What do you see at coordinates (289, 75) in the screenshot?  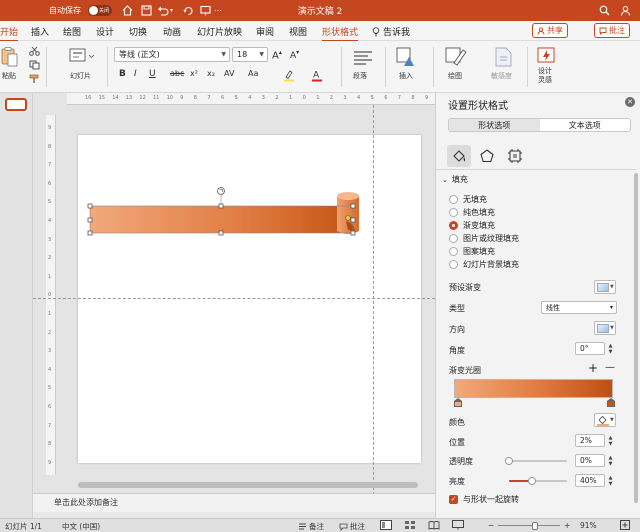 I see `highlight-icon` at bounding box center [289, 75].